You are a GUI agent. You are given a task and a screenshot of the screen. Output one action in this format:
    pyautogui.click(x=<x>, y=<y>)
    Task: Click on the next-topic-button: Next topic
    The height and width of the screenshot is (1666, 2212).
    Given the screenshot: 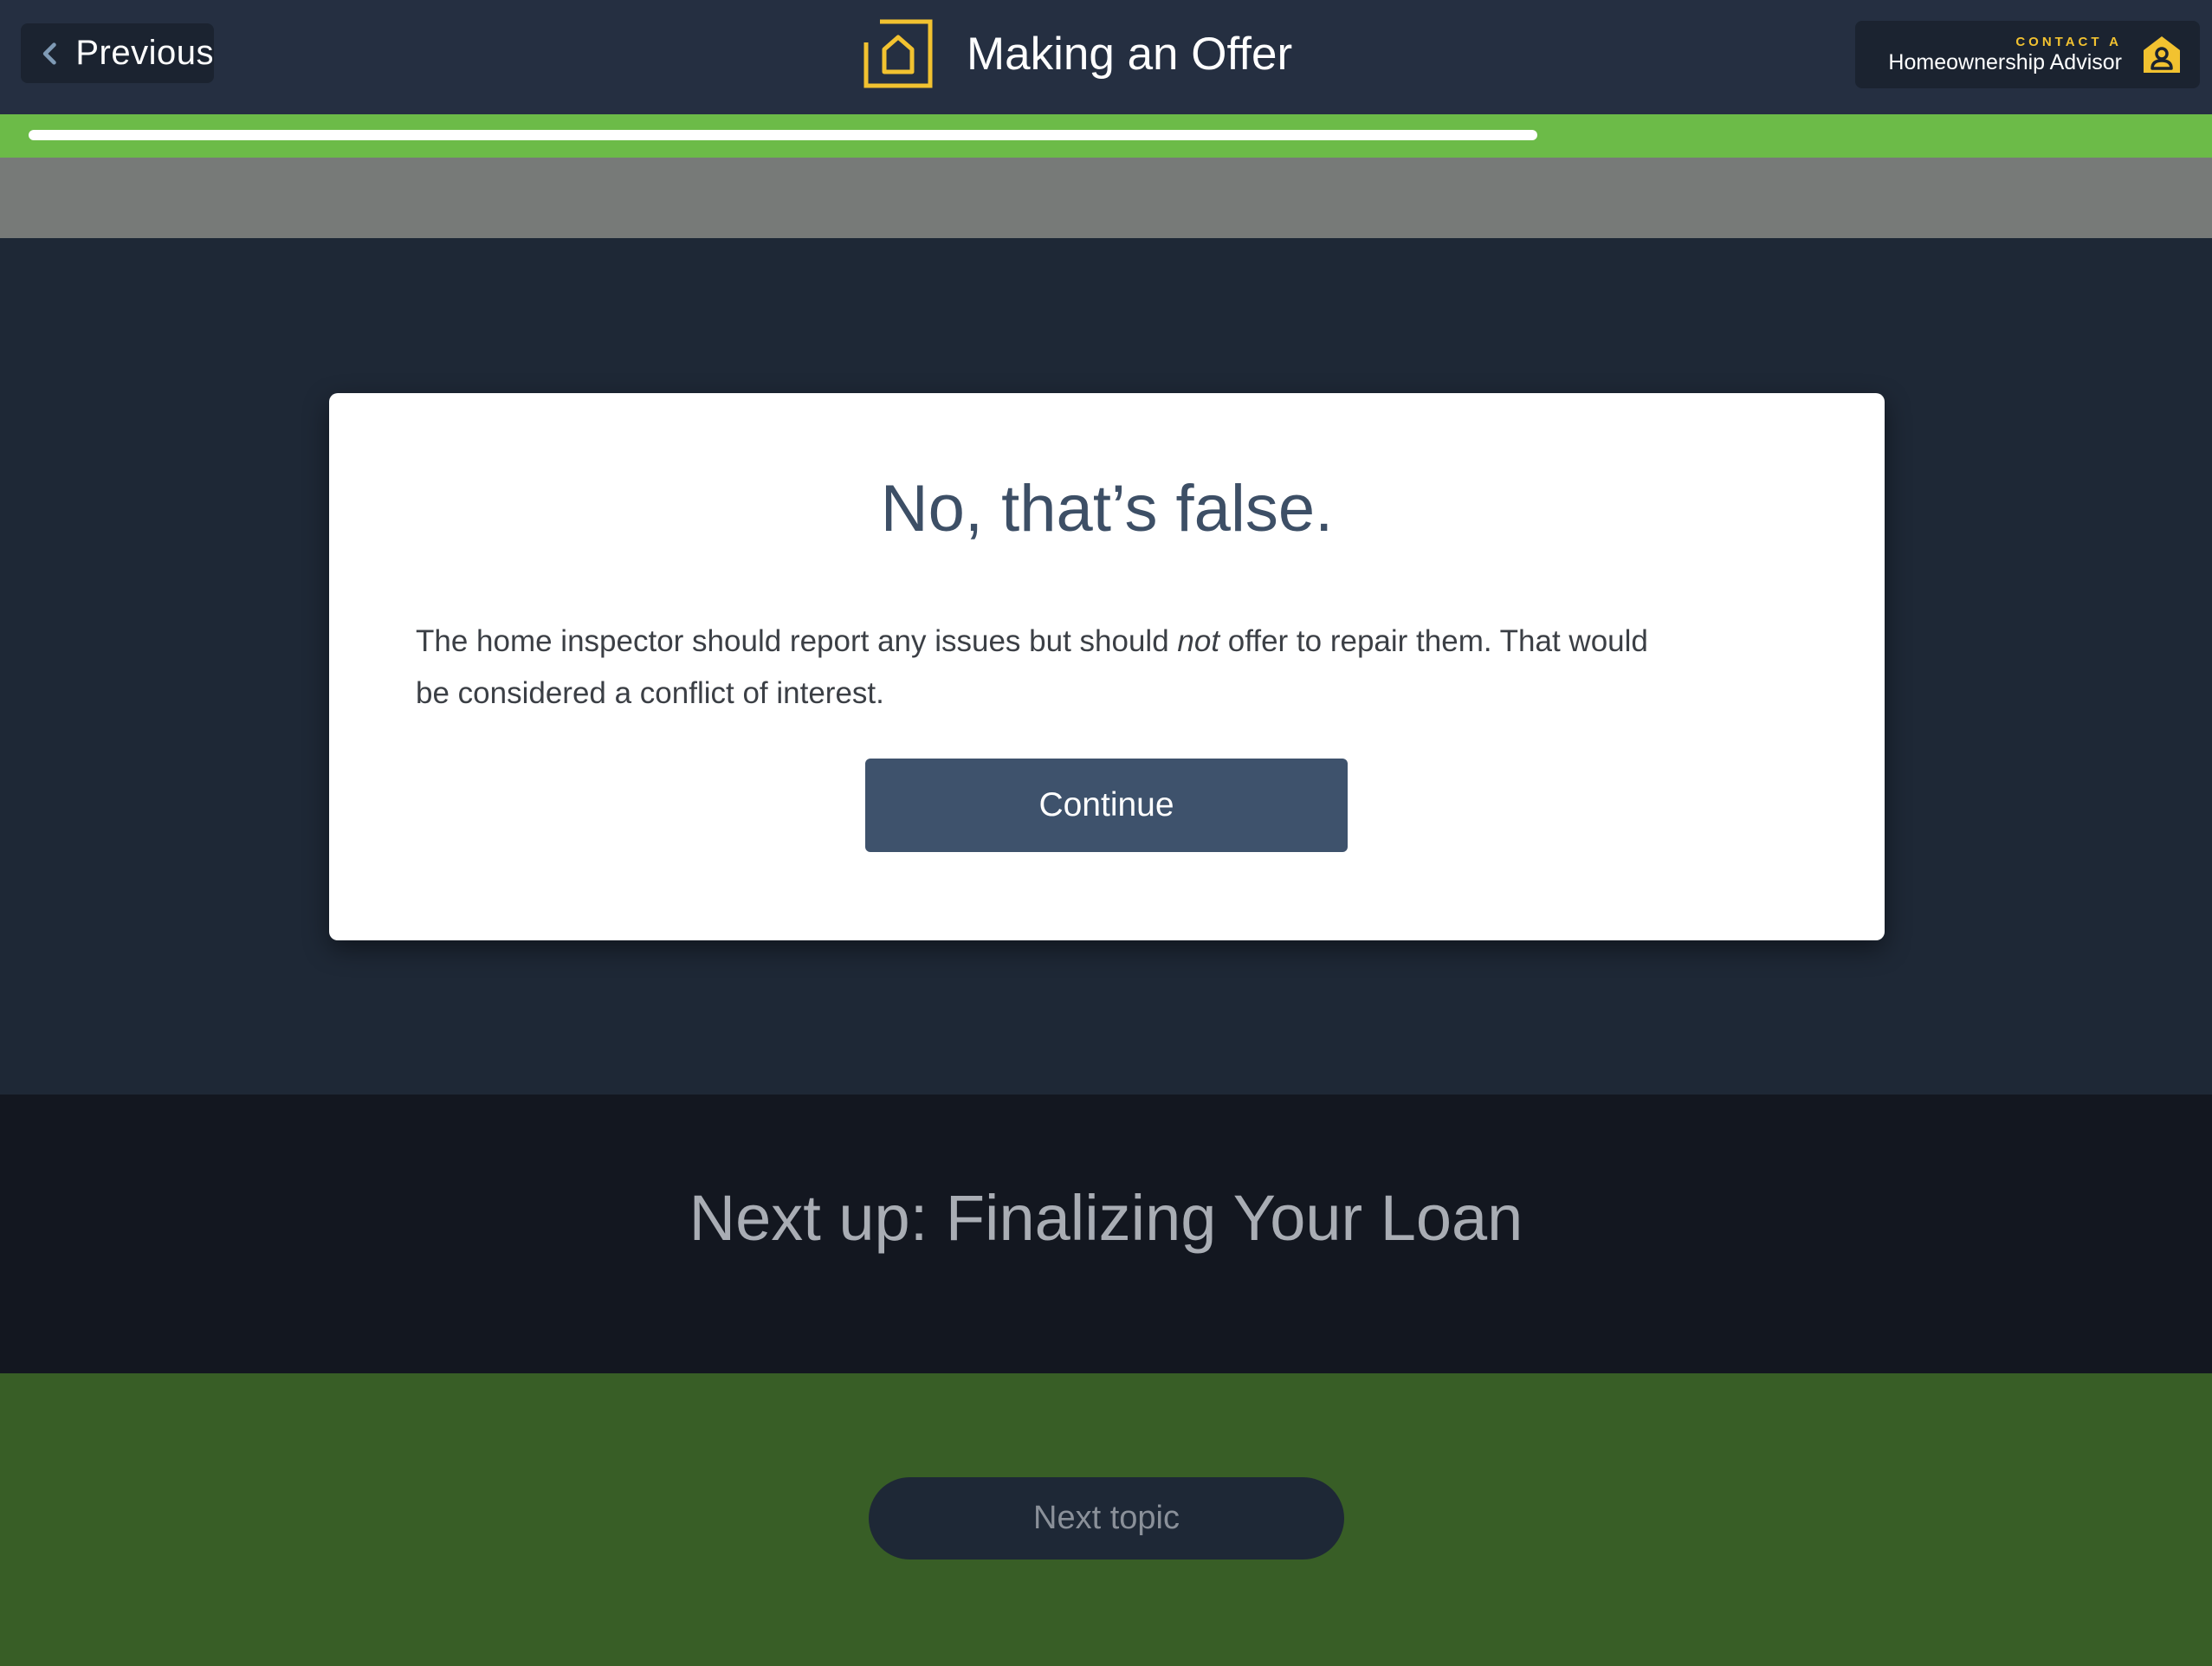 What is the action you would take?
    pyautogui.click(x=1106, y=1518)
    